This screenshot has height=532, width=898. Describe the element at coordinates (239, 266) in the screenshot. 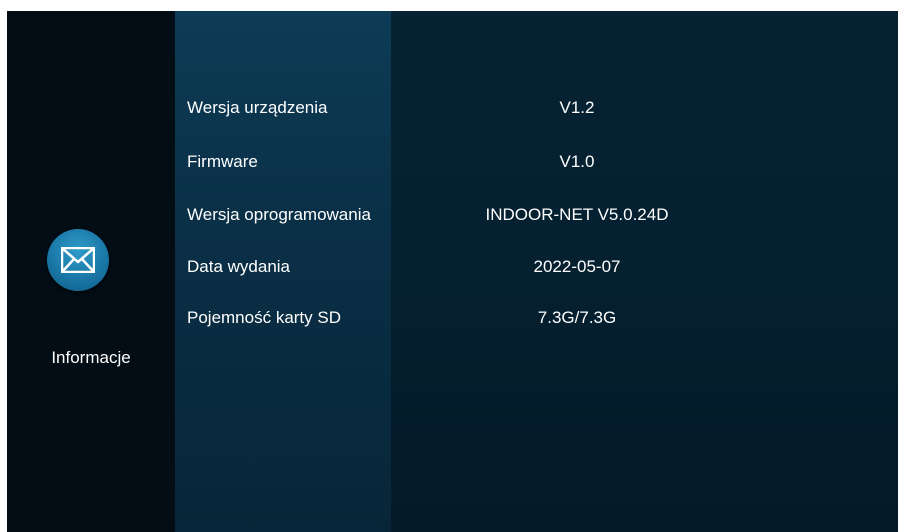

I see `release-date-label: Data wydania` at that location.